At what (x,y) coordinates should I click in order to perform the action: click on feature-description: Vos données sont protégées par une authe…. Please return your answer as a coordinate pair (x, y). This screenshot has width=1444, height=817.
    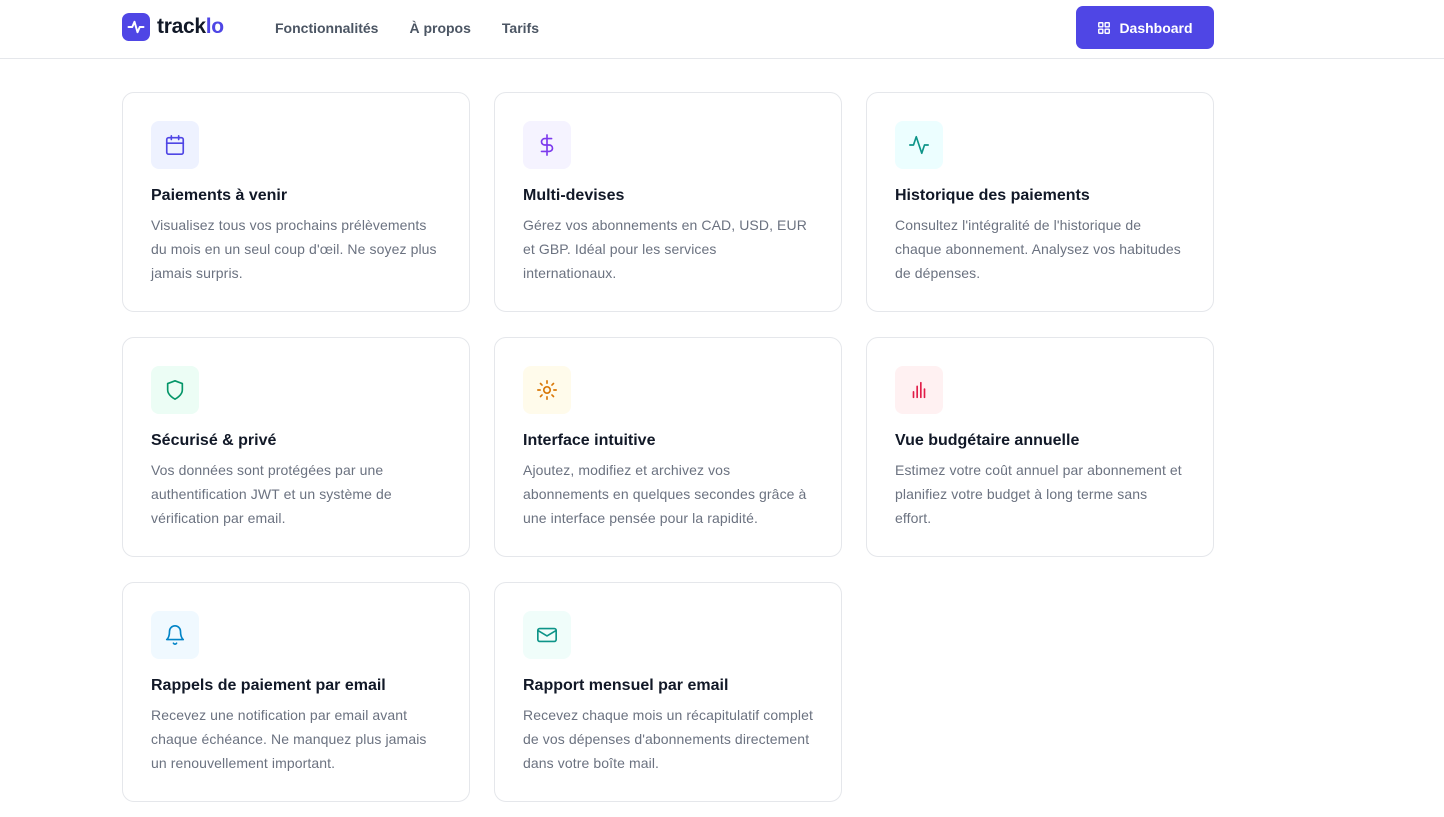
    Looking at the image, I should click on (271, 494).